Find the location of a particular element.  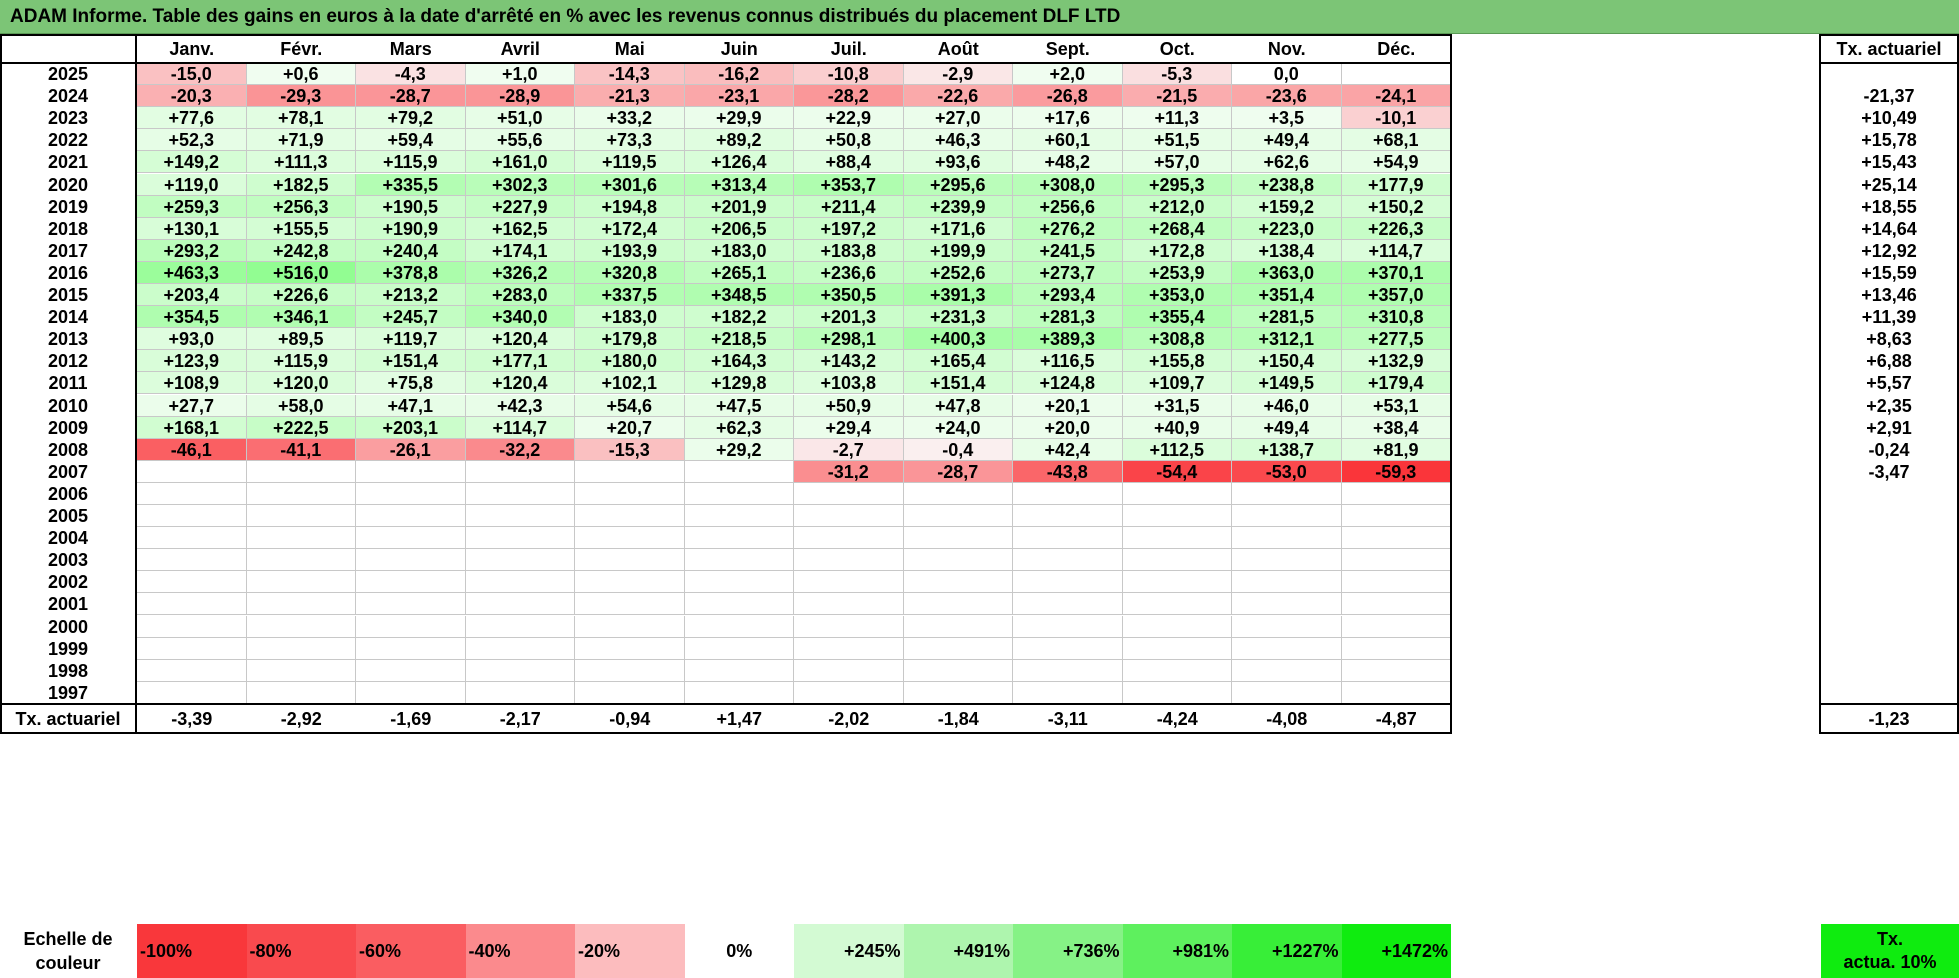

table-cell: +222,5 is located at coordinates (301, 427).